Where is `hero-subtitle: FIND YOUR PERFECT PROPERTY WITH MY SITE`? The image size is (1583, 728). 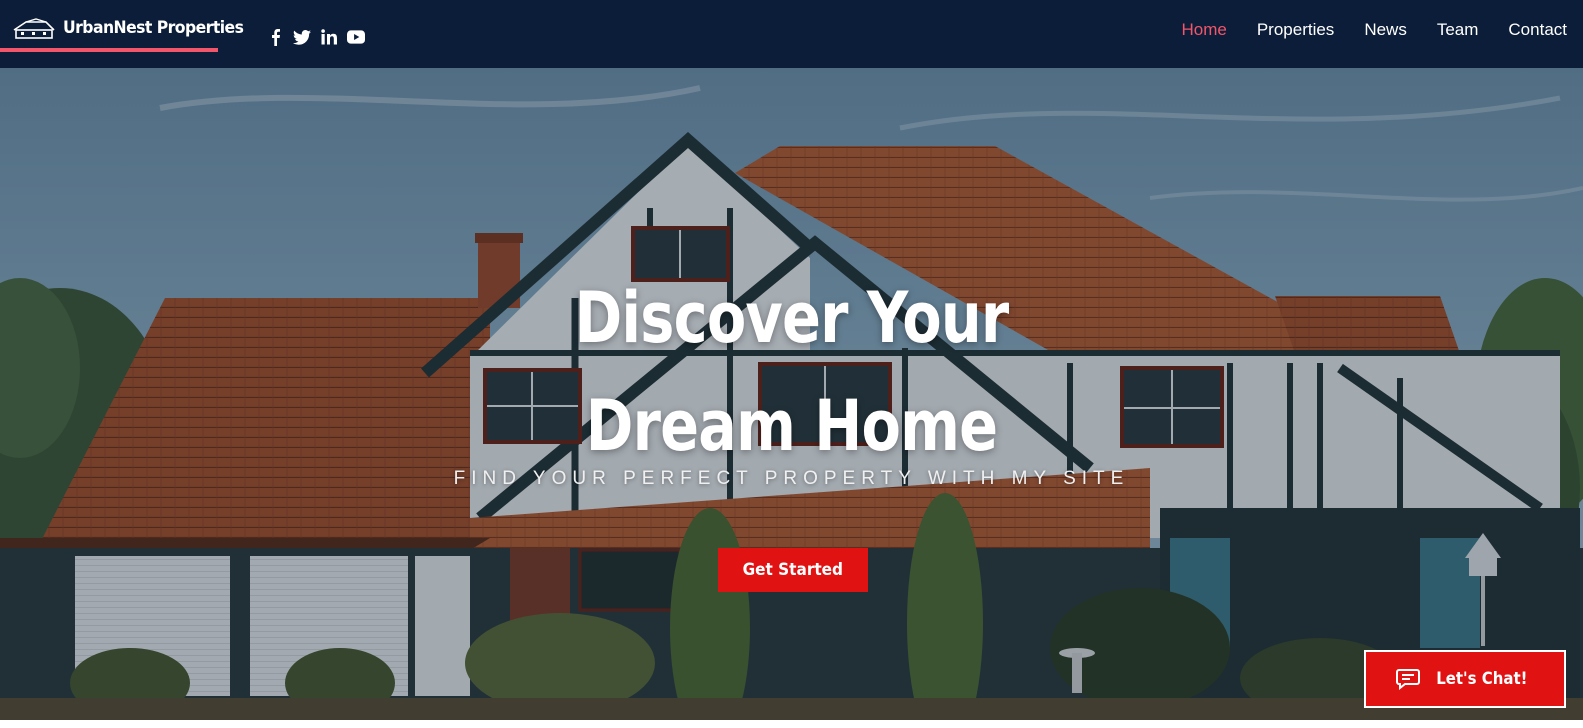 hero-subtitle: FIND YOUR PERFECT PROPERTY WITH MY SITE is located at coordinates (791, 478).